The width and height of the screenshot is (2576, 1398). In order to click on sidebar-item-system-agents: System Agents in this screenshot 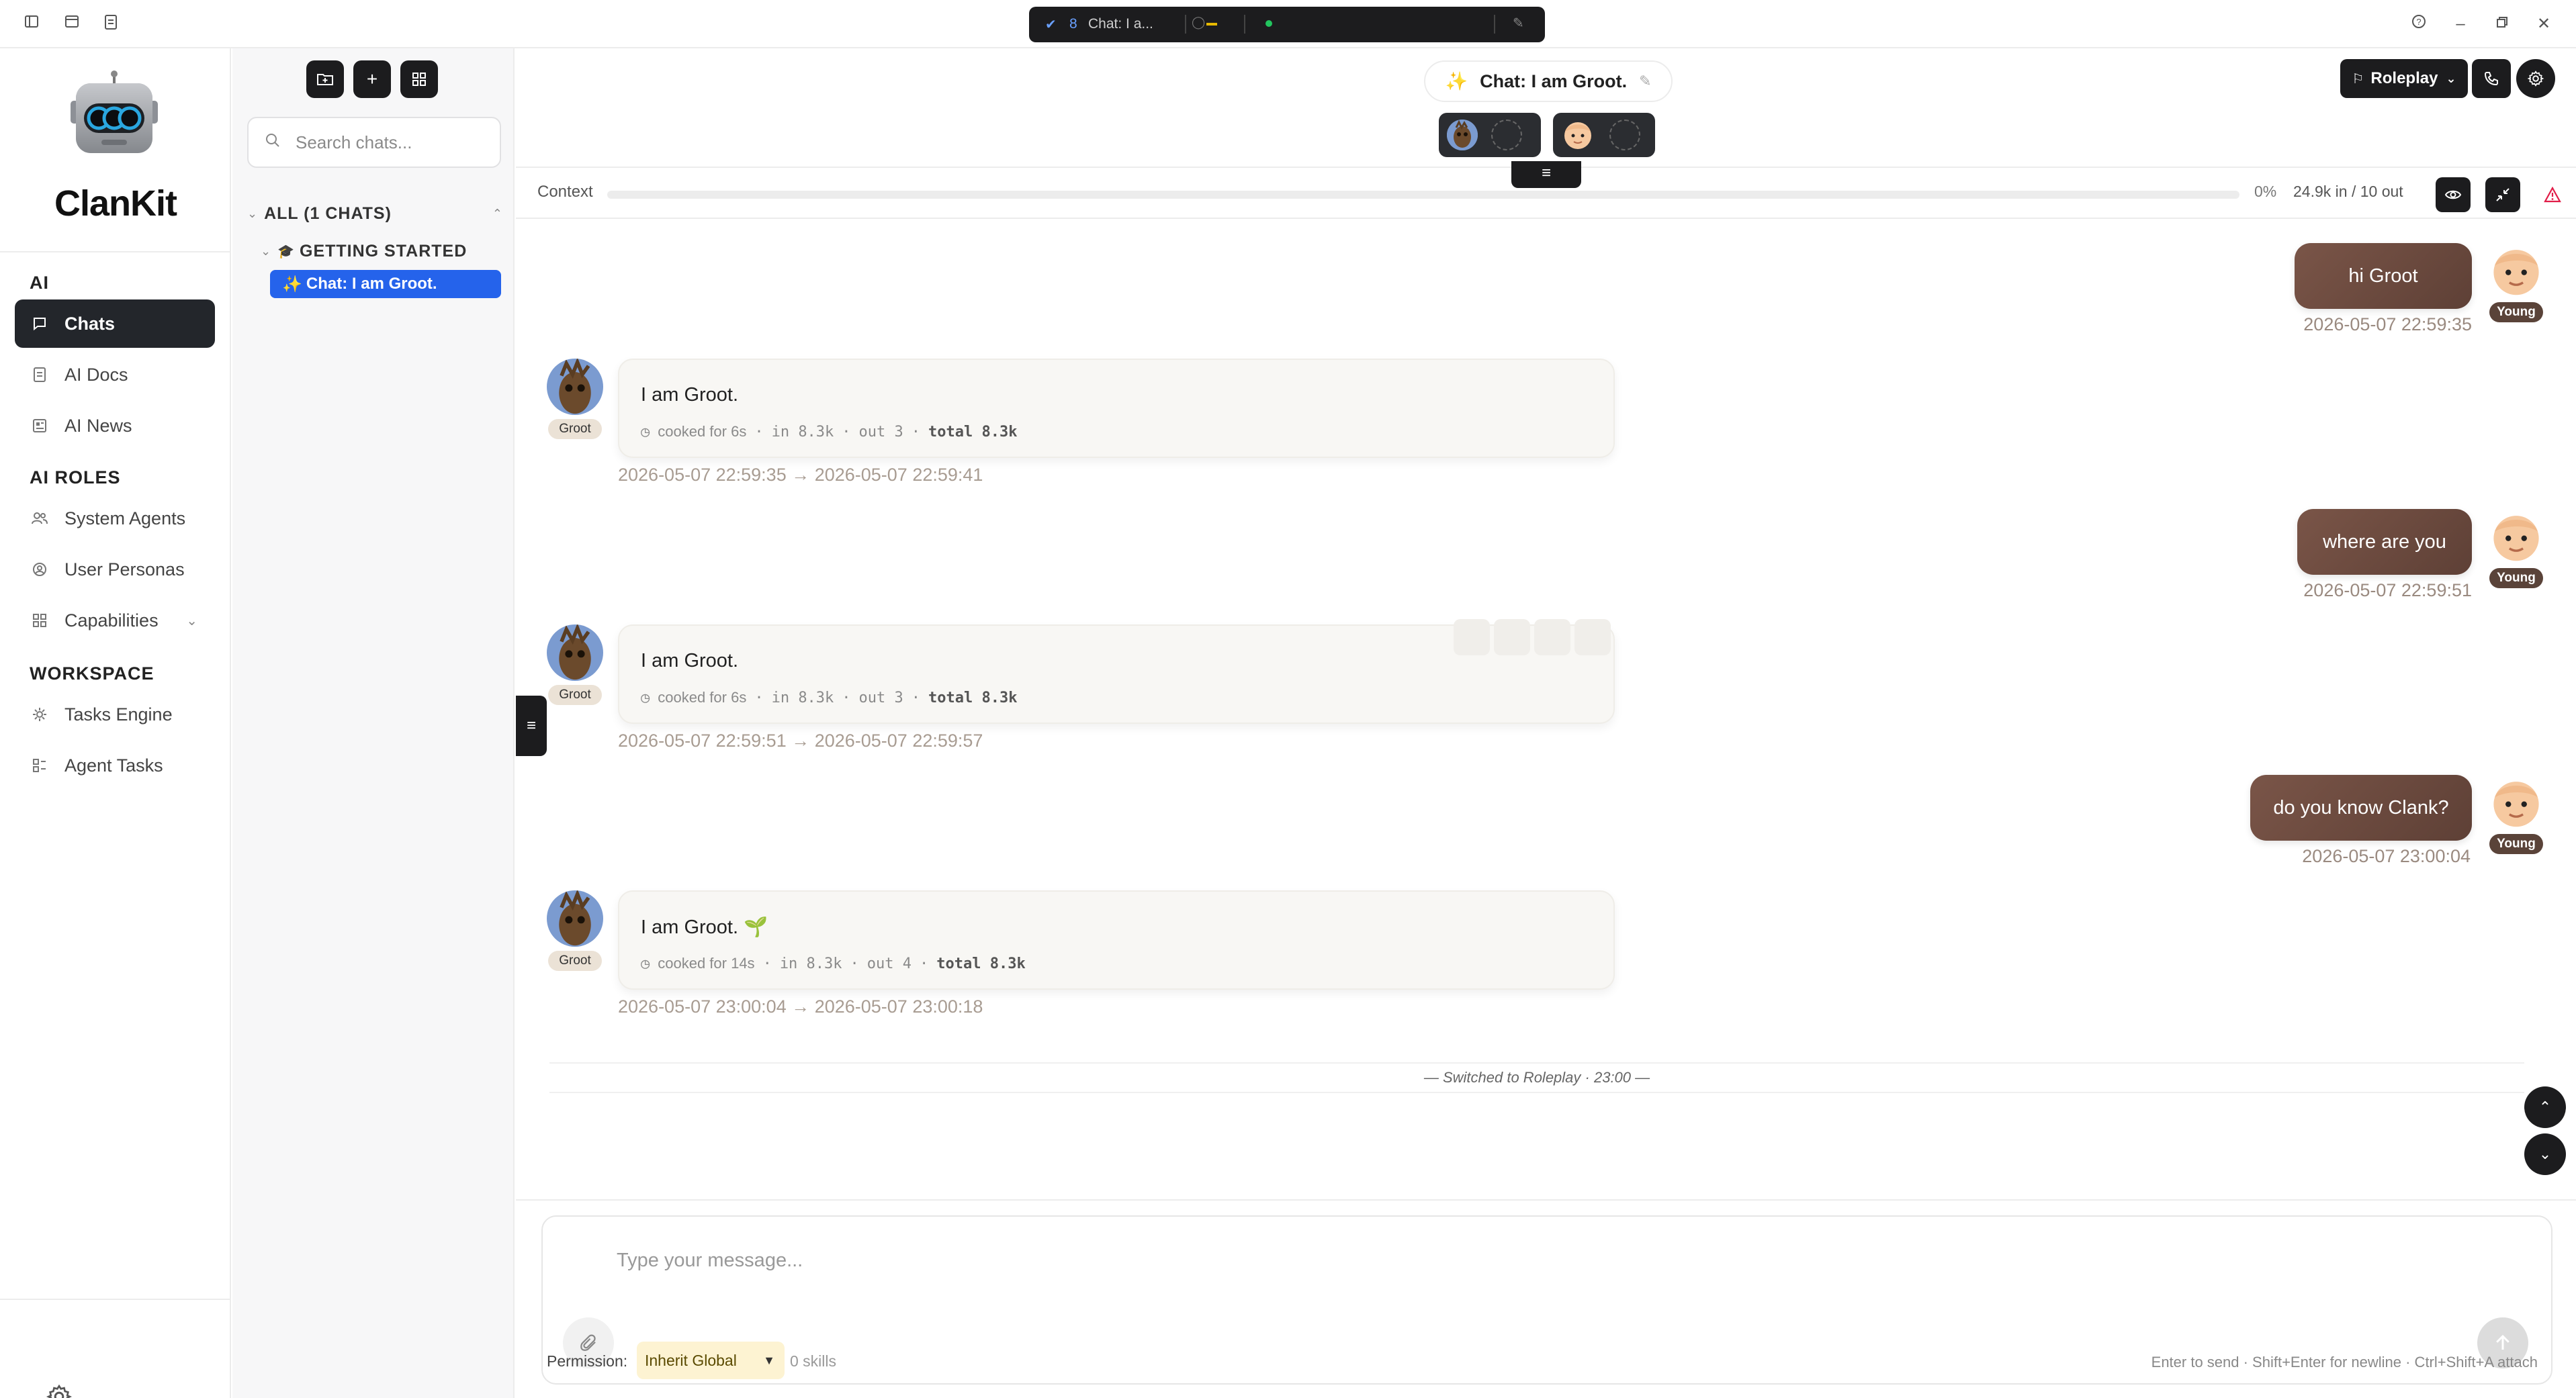, I will do `click(115, 518)`.